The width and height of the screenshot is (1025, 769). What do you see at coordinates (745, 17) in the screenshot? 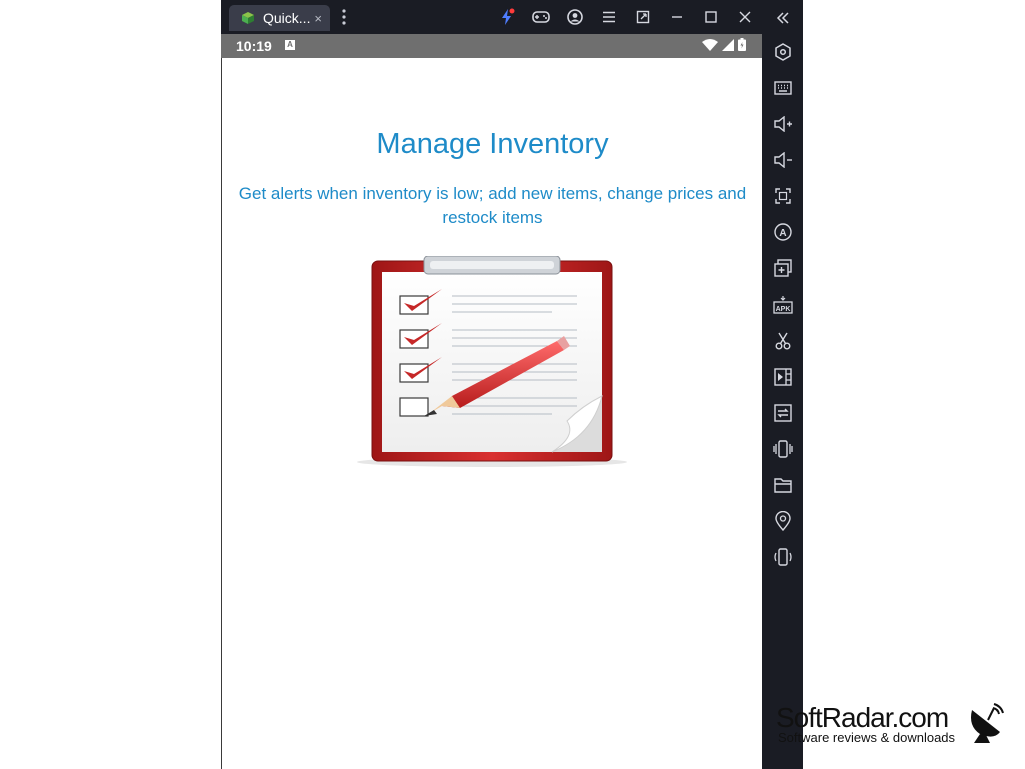
I see `close-icon` at bounding box center [745, 17].